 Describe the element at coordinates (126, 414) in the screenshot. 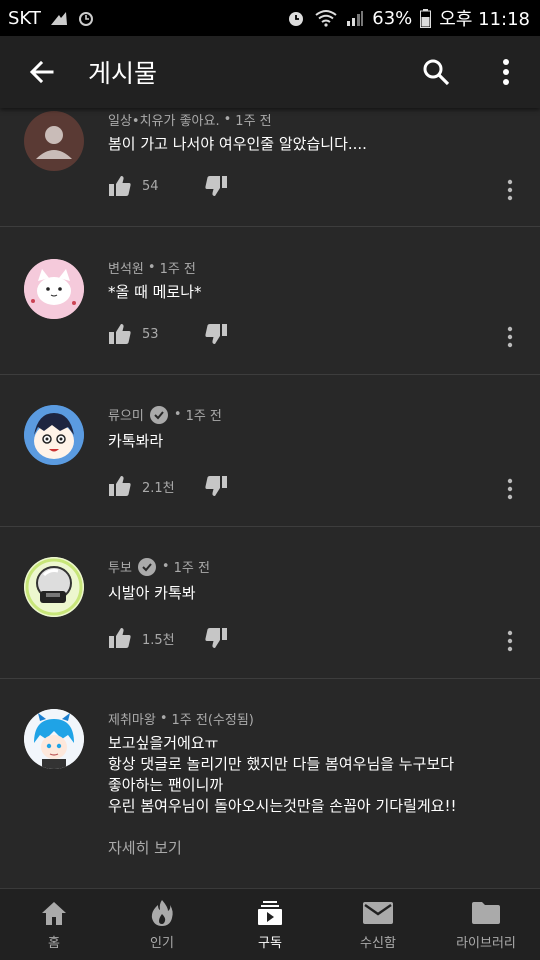

I see `author-name: 류으미` at that location.